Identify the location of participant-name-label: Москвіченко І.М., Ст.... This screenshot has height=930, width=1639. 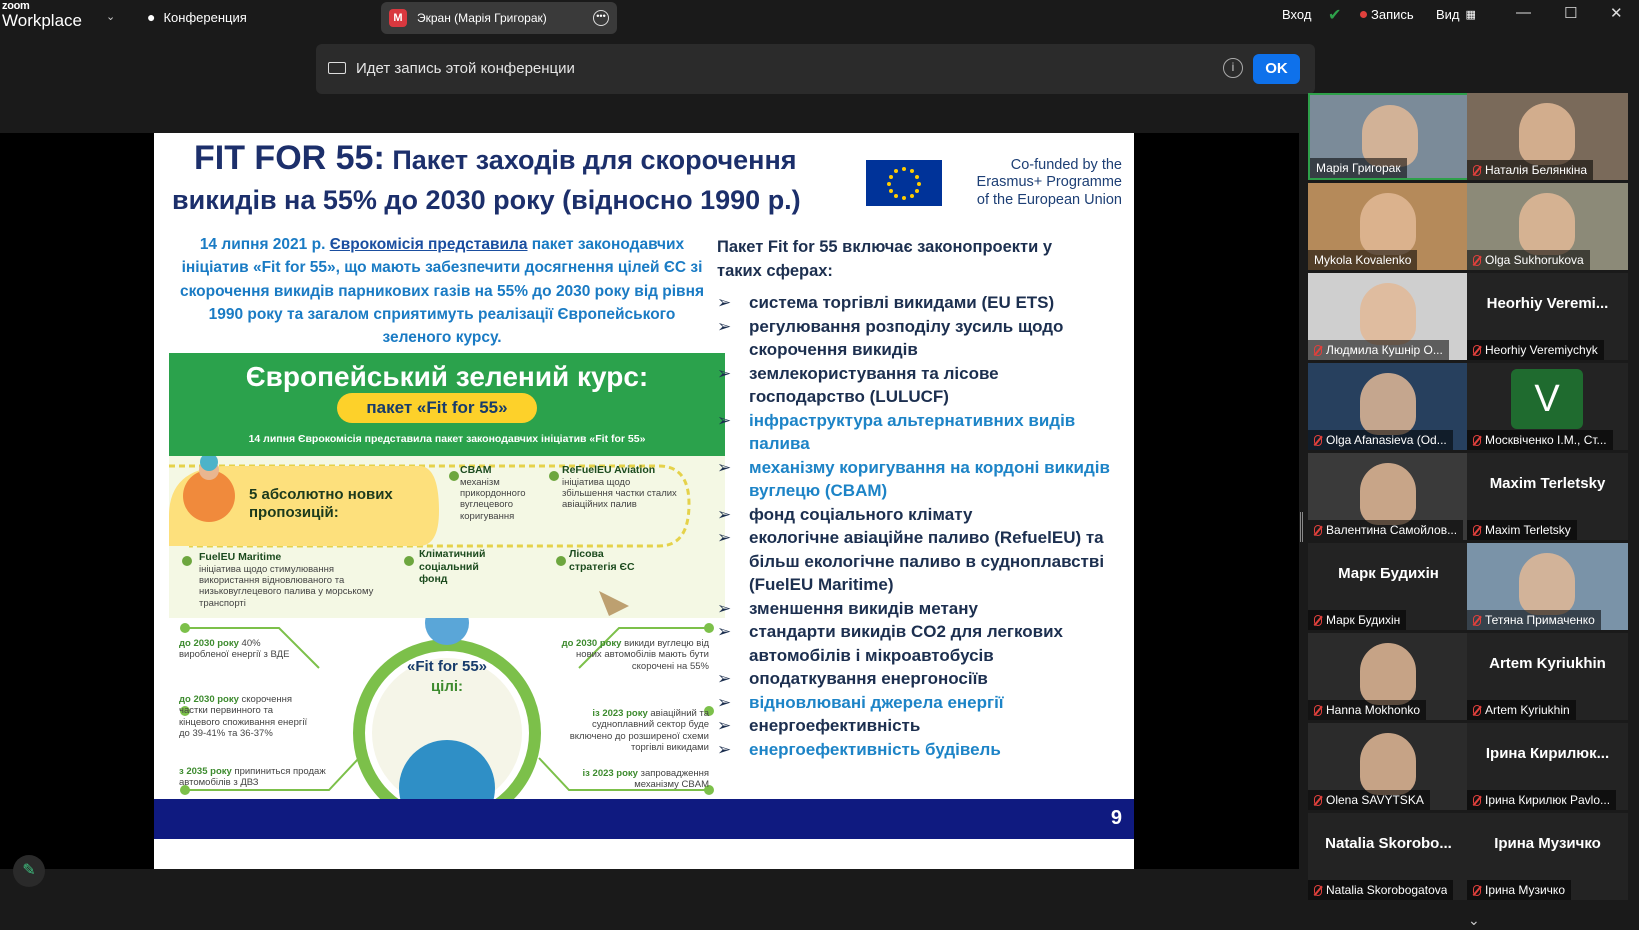
(1540, 440).